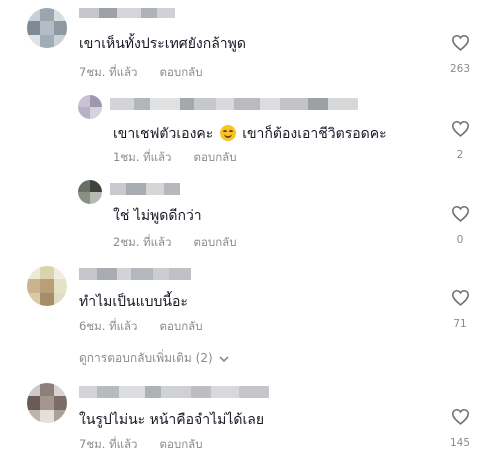 The width and height of the screenshot is (499, 460). I want to click on like-button: 145, so click(460, 428).